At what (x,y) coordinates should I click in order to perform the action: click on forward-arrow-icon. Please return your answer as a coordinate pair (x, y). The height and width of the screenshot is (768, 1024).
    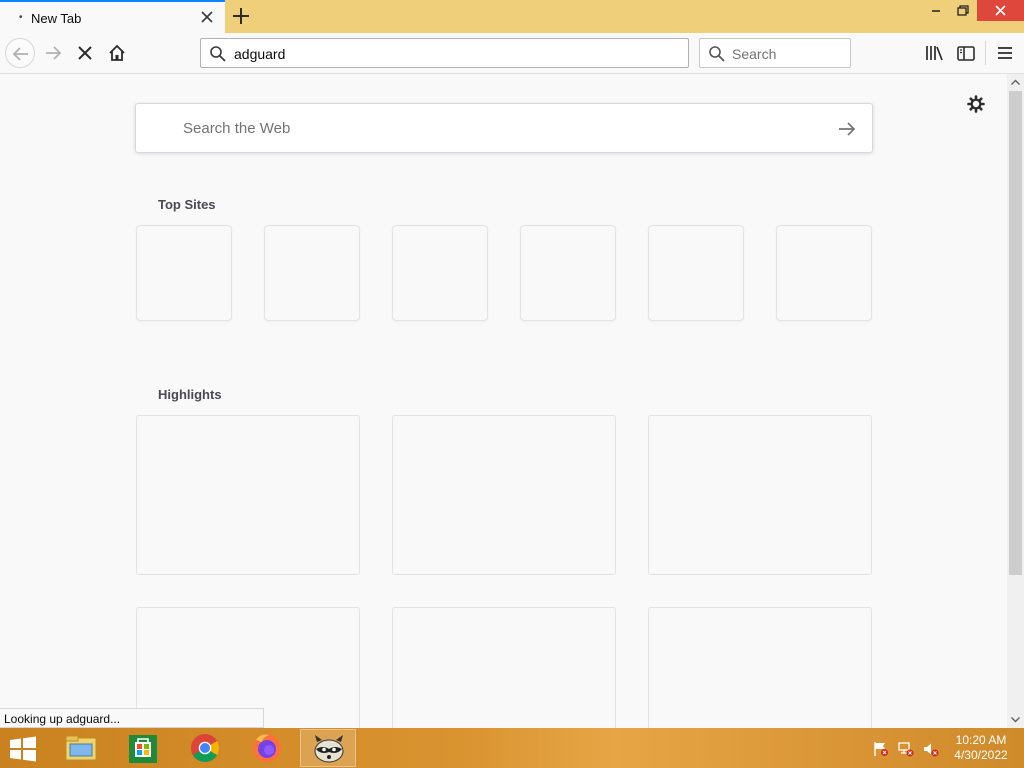
    Looking at the image, I should click on (54, 53).